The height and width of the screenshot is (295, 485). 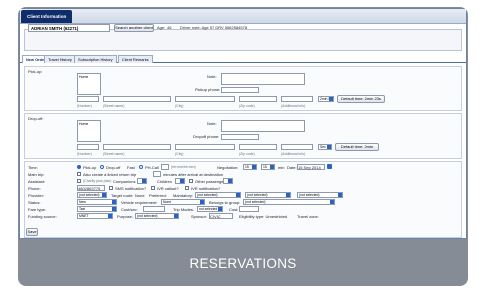 What do you see at coordinates (199, 216) in the screenshot?
I see `sponsor-label: Sponsor:` at bounding box center [199, 216].